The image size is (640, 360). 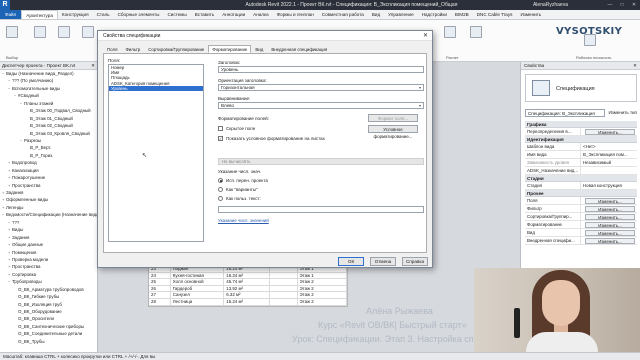 I want to click on tab-appearance: Вид, so click(x=259, y=49).